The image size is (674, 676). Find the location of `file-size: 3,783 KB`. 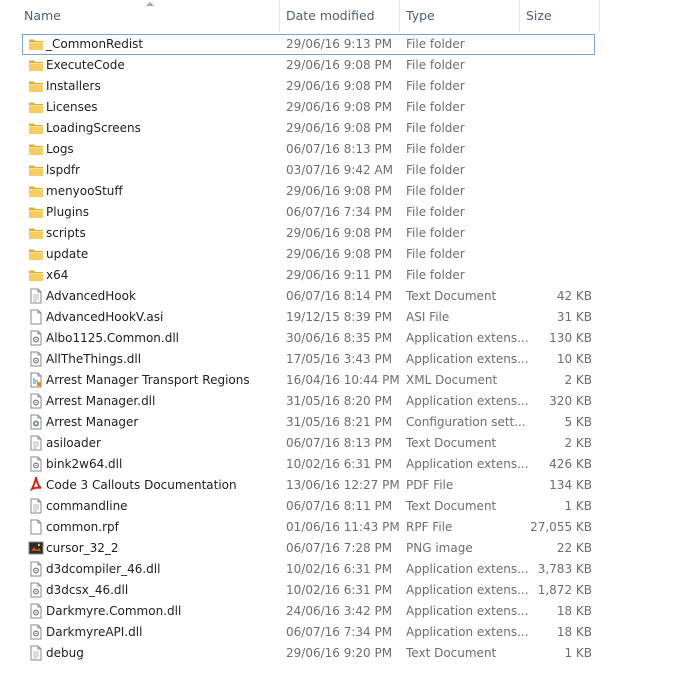

file-size: 3,783 KB is located at coordinates (564, 569).